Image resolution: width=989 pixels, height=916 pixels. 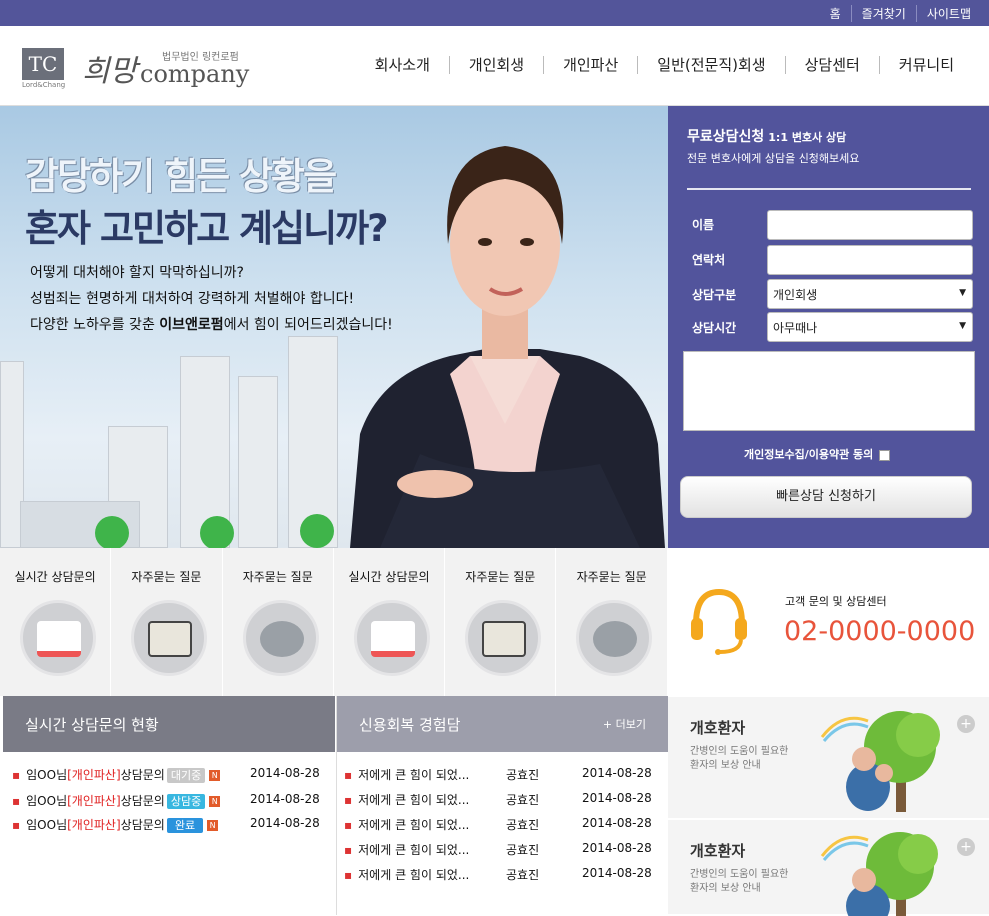 I want to click on nav-item-professional: 일반(전문직)회생, so click(x=710, y=65).